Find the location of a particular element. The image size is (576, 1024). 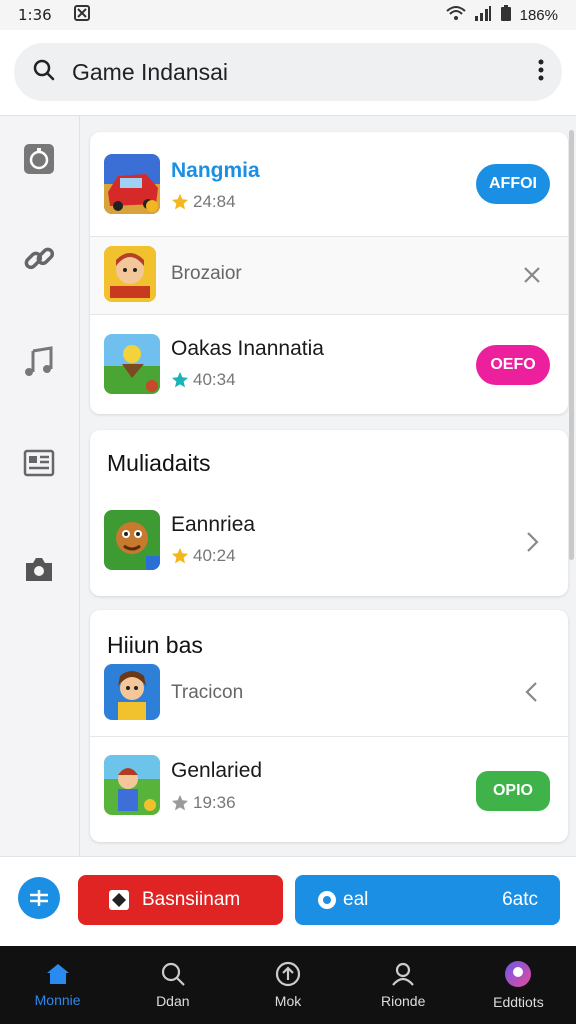

close-icon is located at coordinates (532, 275).